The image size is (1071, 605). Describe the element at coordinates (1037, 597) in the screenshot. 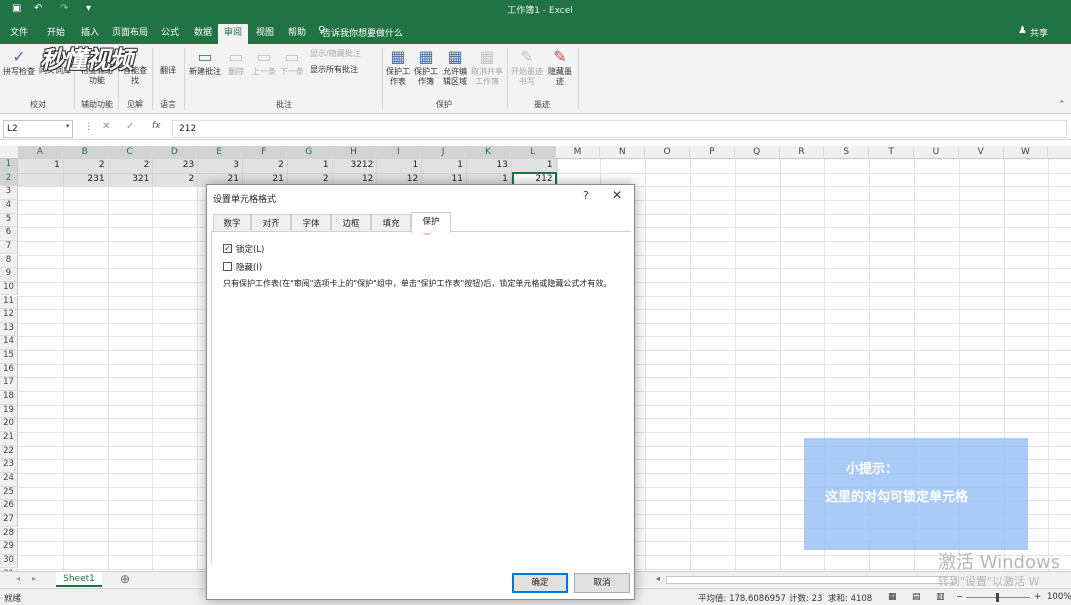

I see `zoom-in-icon: +` at that location.